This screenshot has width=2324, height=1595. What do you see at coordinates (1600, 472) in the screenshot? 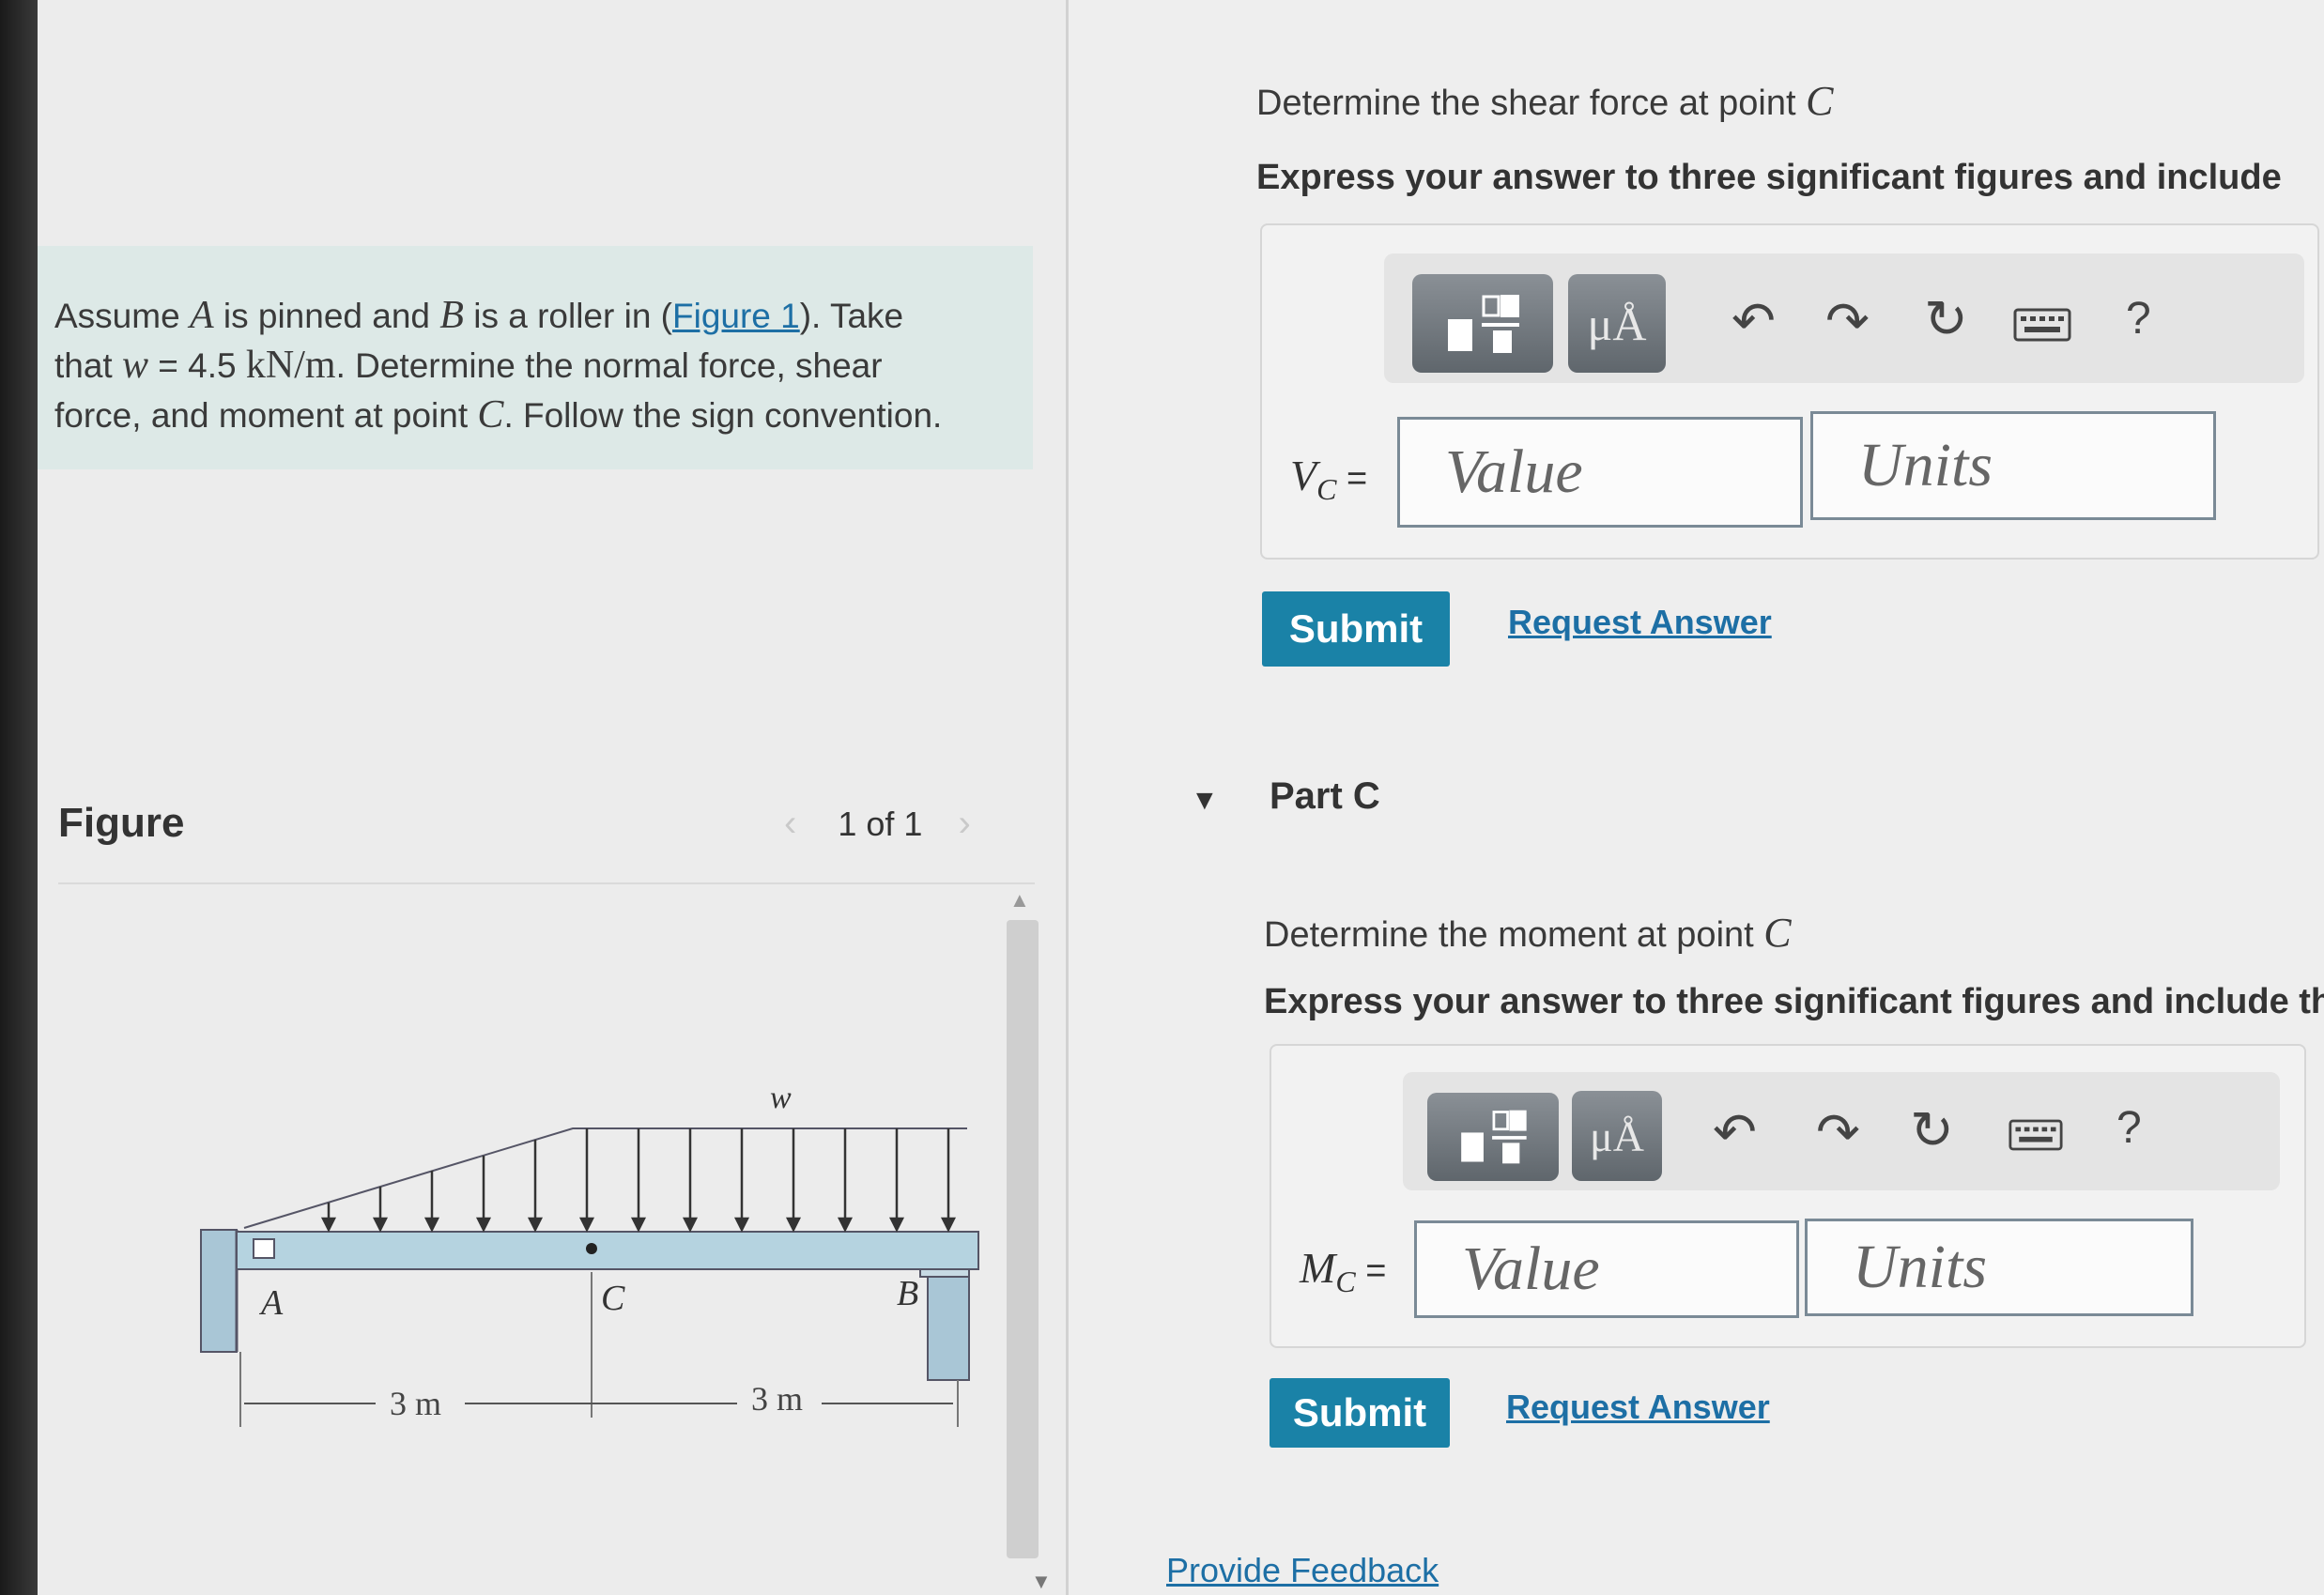
I see `part-b-value-input: Value` at bounding box center [1600, 472].